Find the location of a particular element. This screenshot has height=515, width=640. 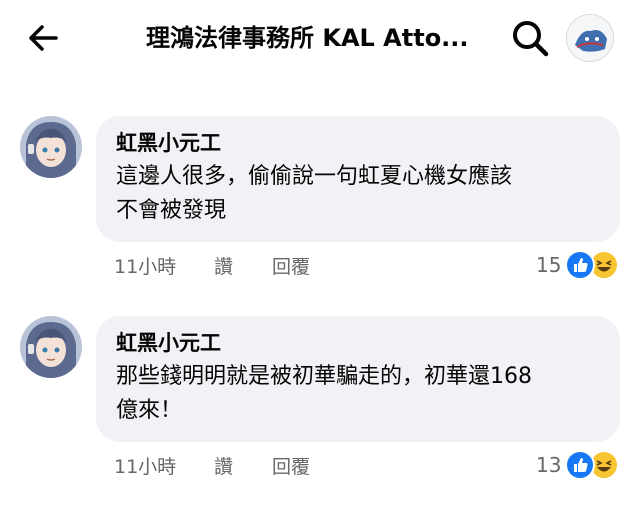

search-button is located at coordinates (530, 38).